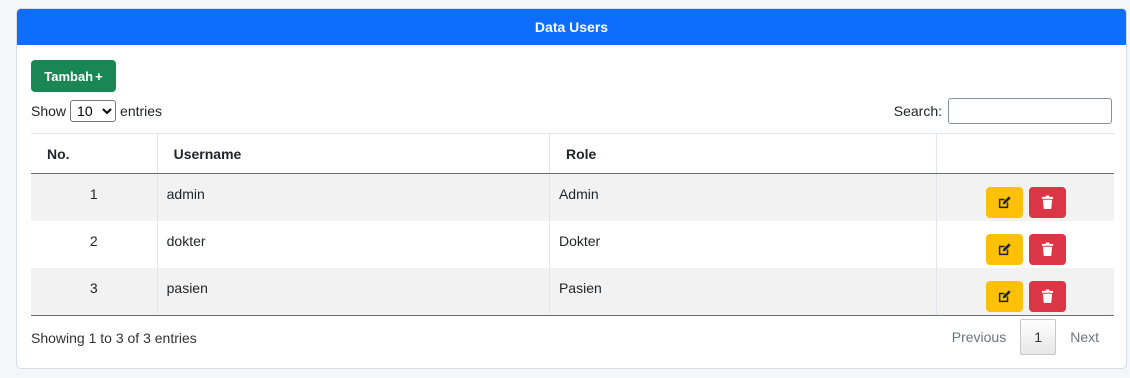 Image resolution: width=1130 pixels, height=378 pixels. What do you see at coordinates (1030, 111) in the screenshot?
I see `search-input` at bounding box center [1030, 111].